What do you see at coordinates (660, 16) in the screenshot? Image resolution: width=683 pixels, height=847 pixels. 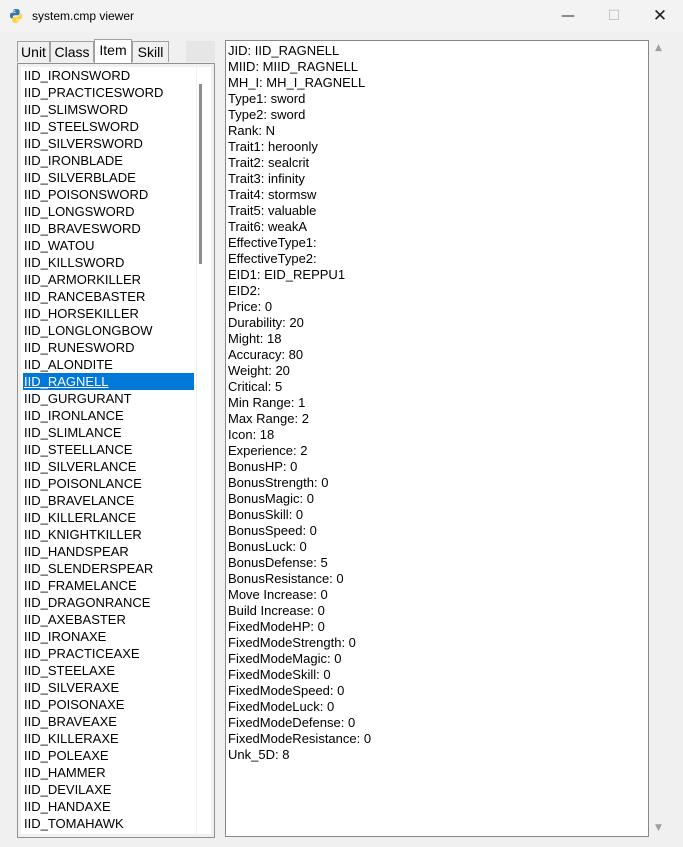 I see `close-button: ✕` at bounding box center [660, 16].